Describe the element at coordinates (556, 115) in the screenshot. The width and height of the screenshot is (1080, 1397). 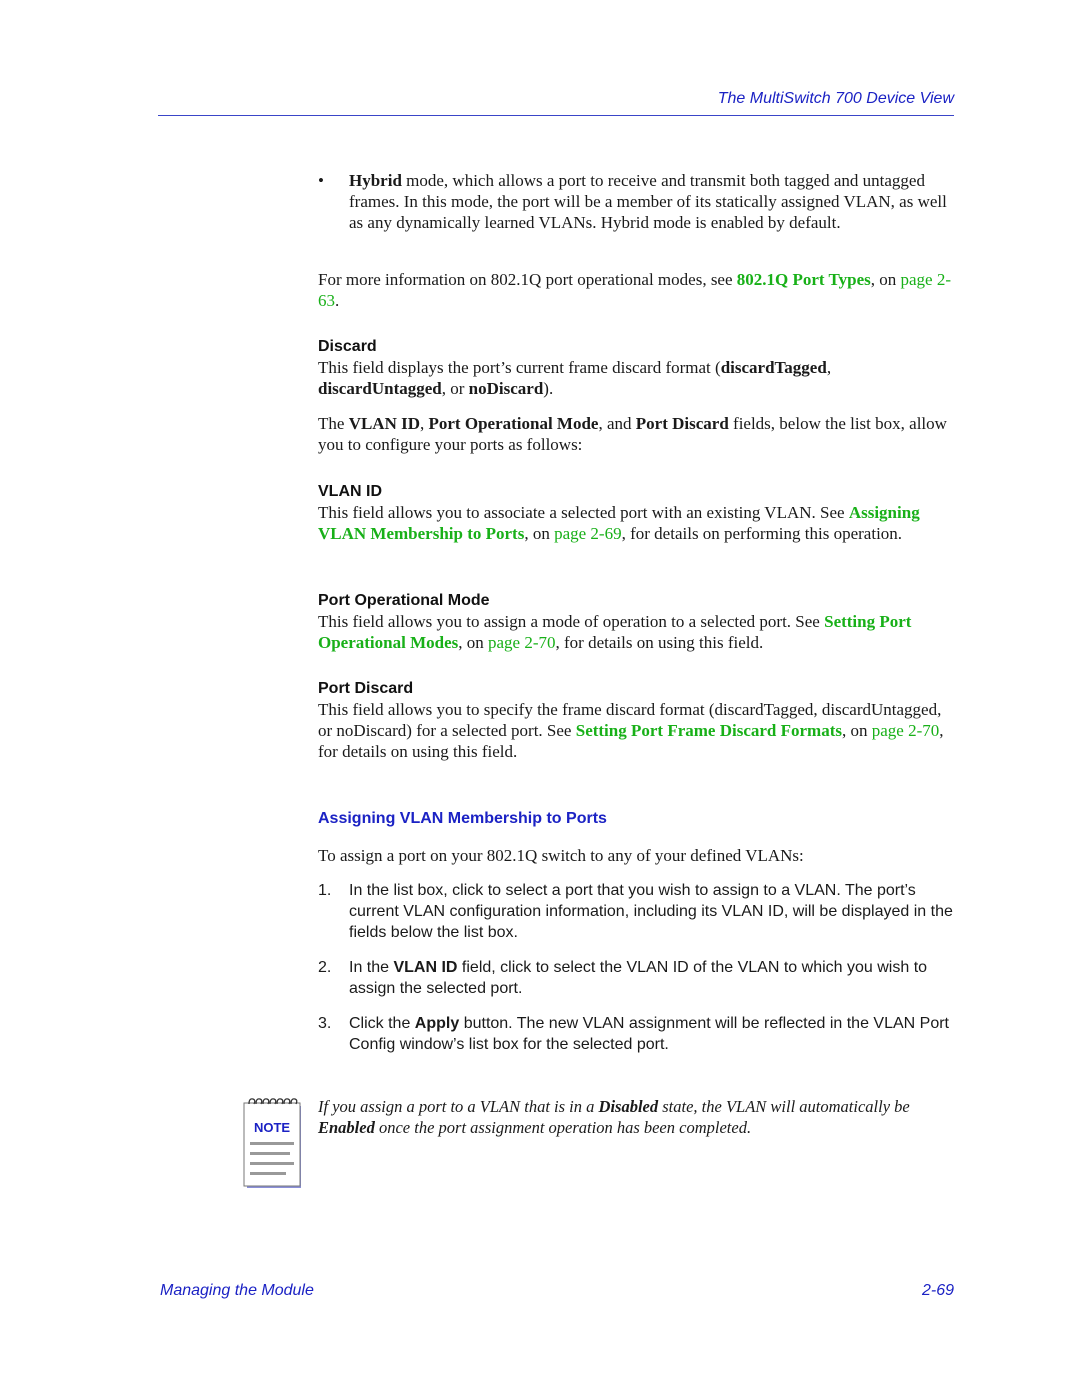
I see `header-rule` at that location.